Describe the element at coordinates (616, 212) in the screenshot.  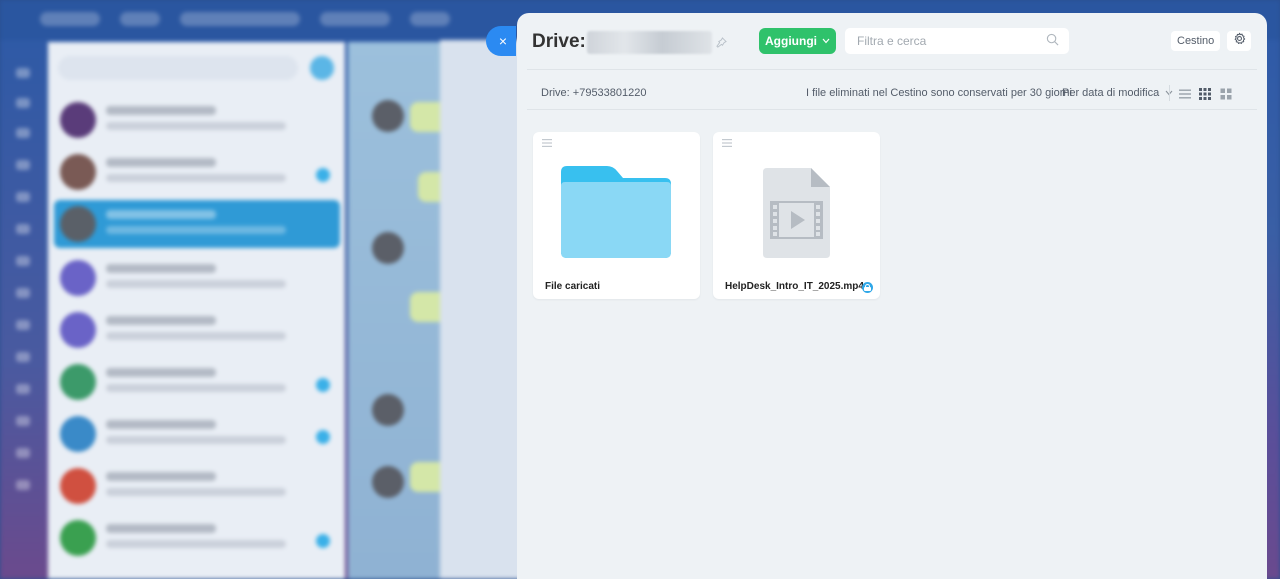
I see `folder-icon` at that location.